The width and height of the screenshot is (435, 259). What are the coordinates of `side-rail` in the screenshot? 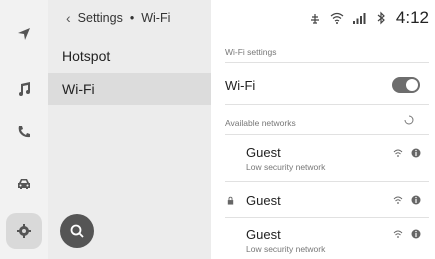 It's located at (24, 129).